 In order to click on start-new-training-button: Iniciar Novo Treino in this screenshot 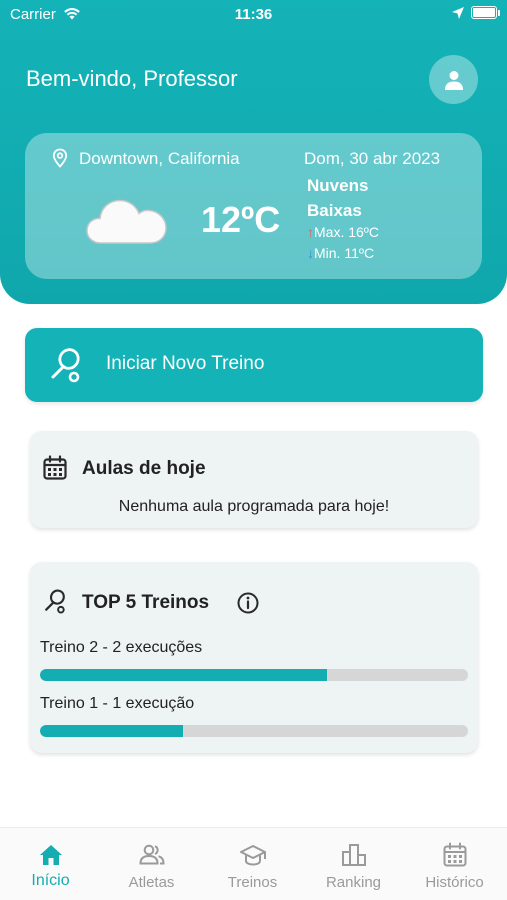, I will do `click(254, 365)`.